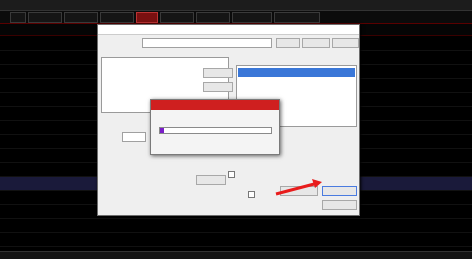 The image size is (472, 259). Describe the element at coordinates (345, 43) in the screenshot. I see `save-cond-button` at that location.